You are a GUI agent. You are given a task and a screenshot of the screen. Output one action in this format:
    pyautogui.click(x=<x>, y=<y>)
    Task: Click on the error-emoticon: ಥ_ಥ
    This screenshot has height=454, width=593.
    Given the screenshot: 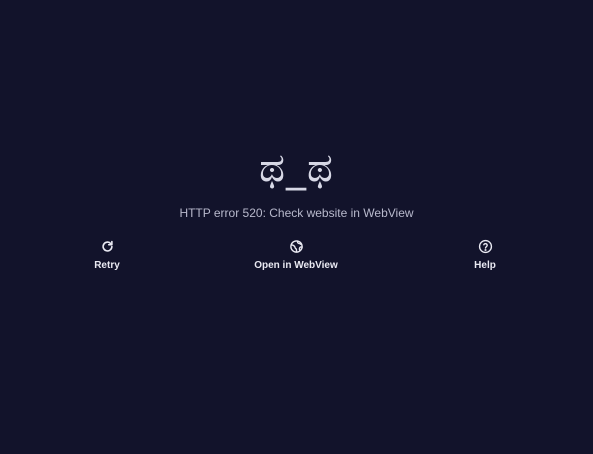 What is the action you would take?
    pyautogui.click(x=296, y=168)
    